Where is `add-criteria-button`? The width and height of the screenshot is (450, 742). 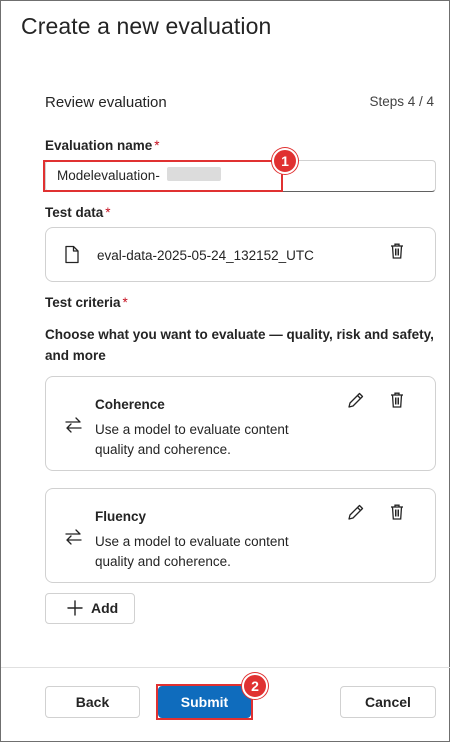 add-criteria-button is located at coordinates (90, 608).